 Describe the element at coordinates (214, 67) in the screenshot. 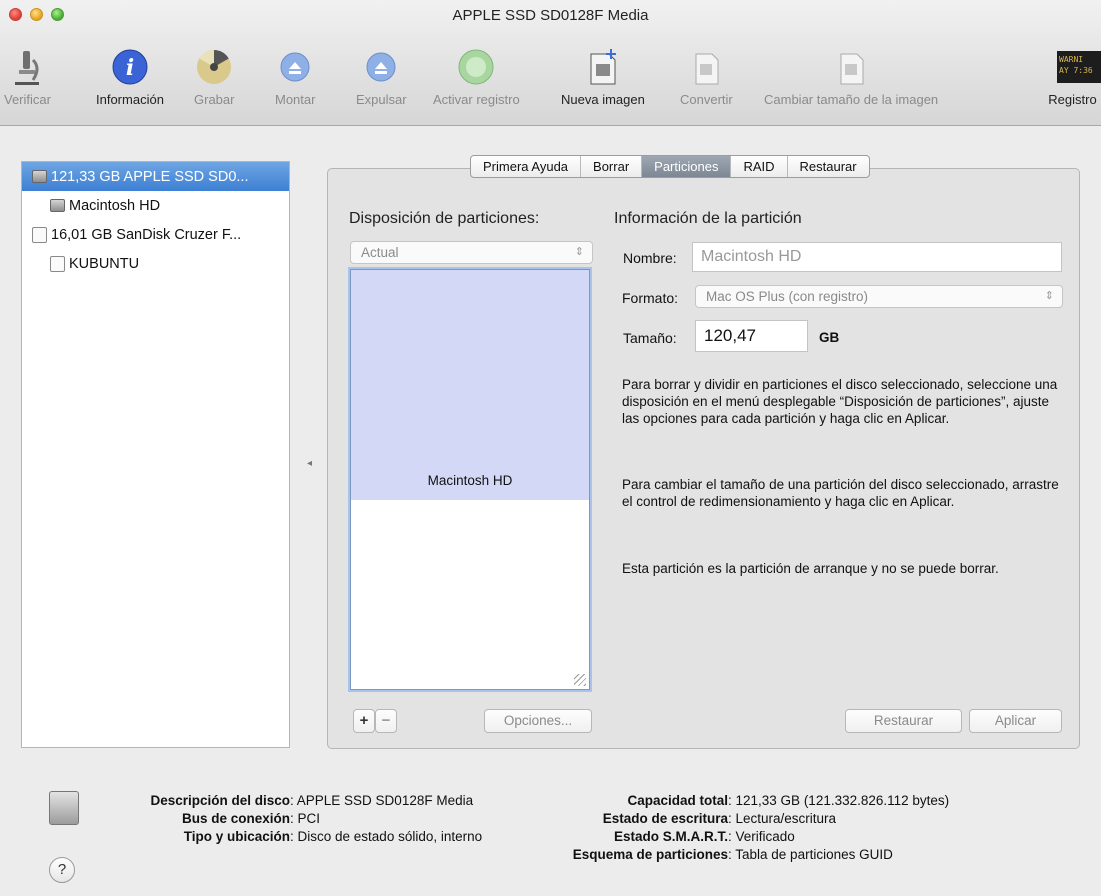

I see `burn-icon` at that location.